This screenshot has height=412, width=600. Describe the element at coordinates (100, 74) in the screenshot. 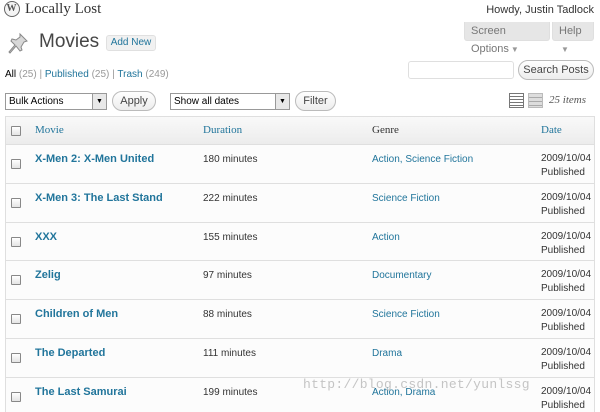

I see `filter-published-count: (25)` at that location.